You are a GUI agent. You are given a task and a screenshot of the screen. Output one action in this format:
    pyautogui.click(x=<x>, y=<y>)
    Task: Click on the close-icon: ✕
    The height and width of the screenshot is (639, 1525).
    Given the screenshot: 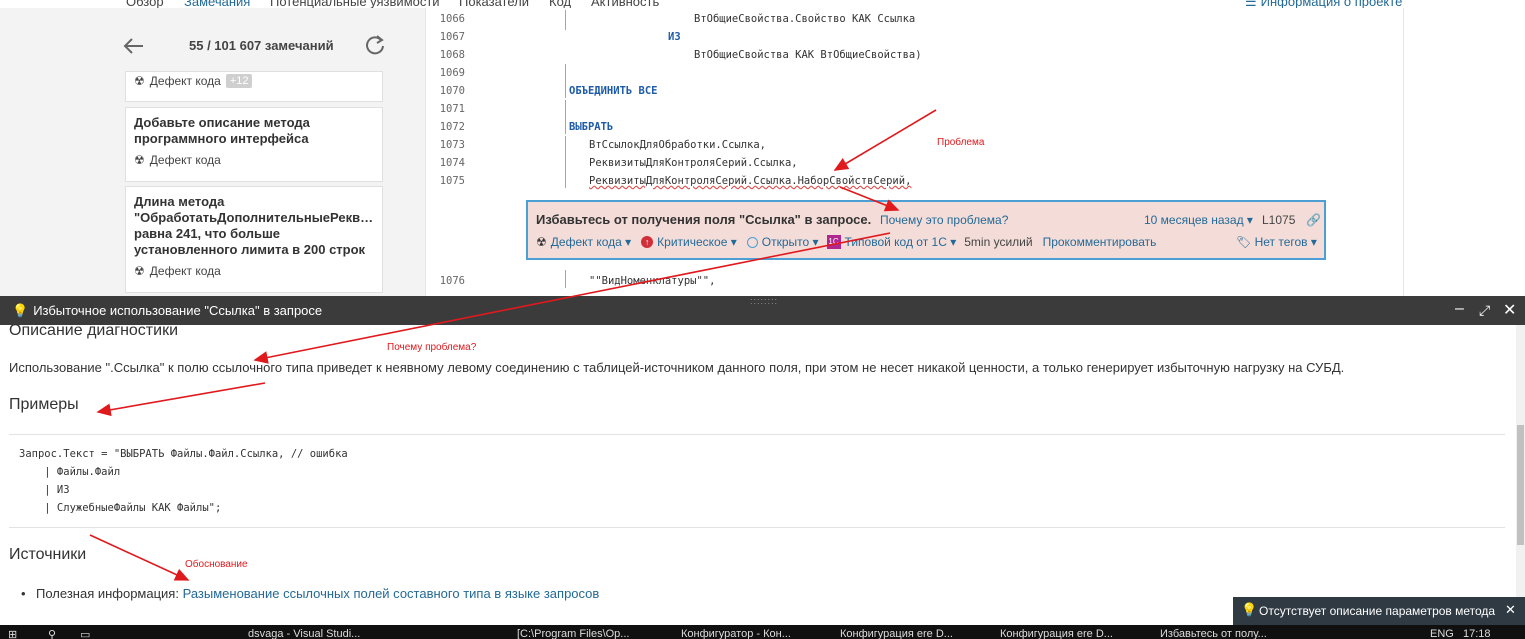 What is the action you would take?
    pyautogui.click(x=1510, y=610)
    